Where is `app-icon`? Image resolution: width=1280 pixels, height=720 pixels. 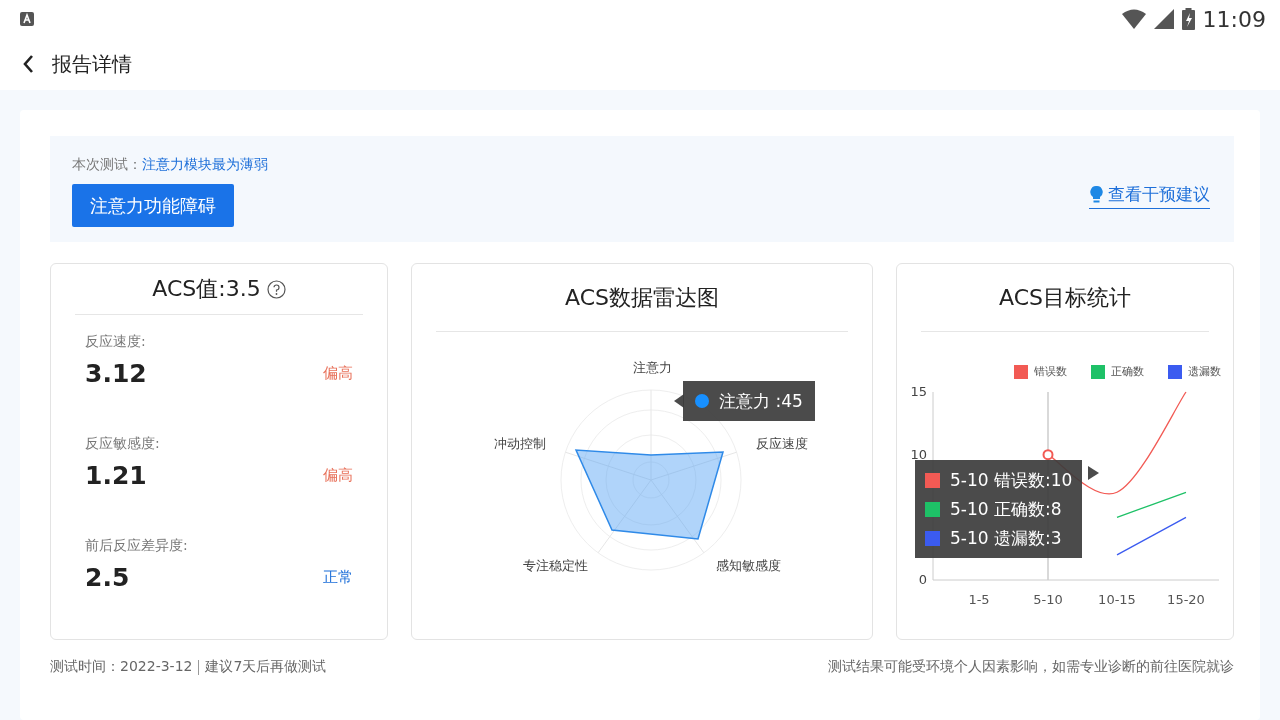
app-icon is located at coordinates (27, 19).